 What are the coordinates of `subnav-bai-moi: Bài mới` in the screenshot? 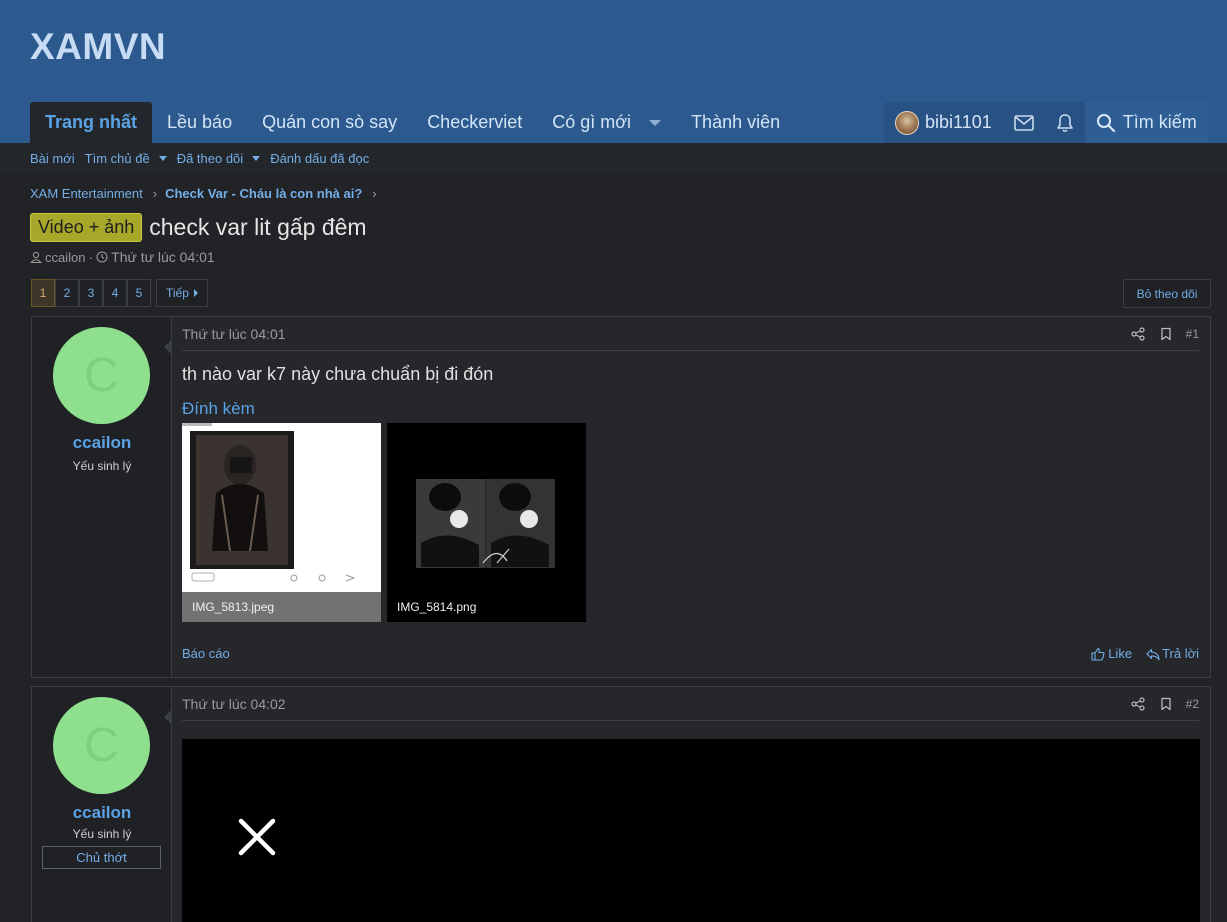 It's located at (52, 158).